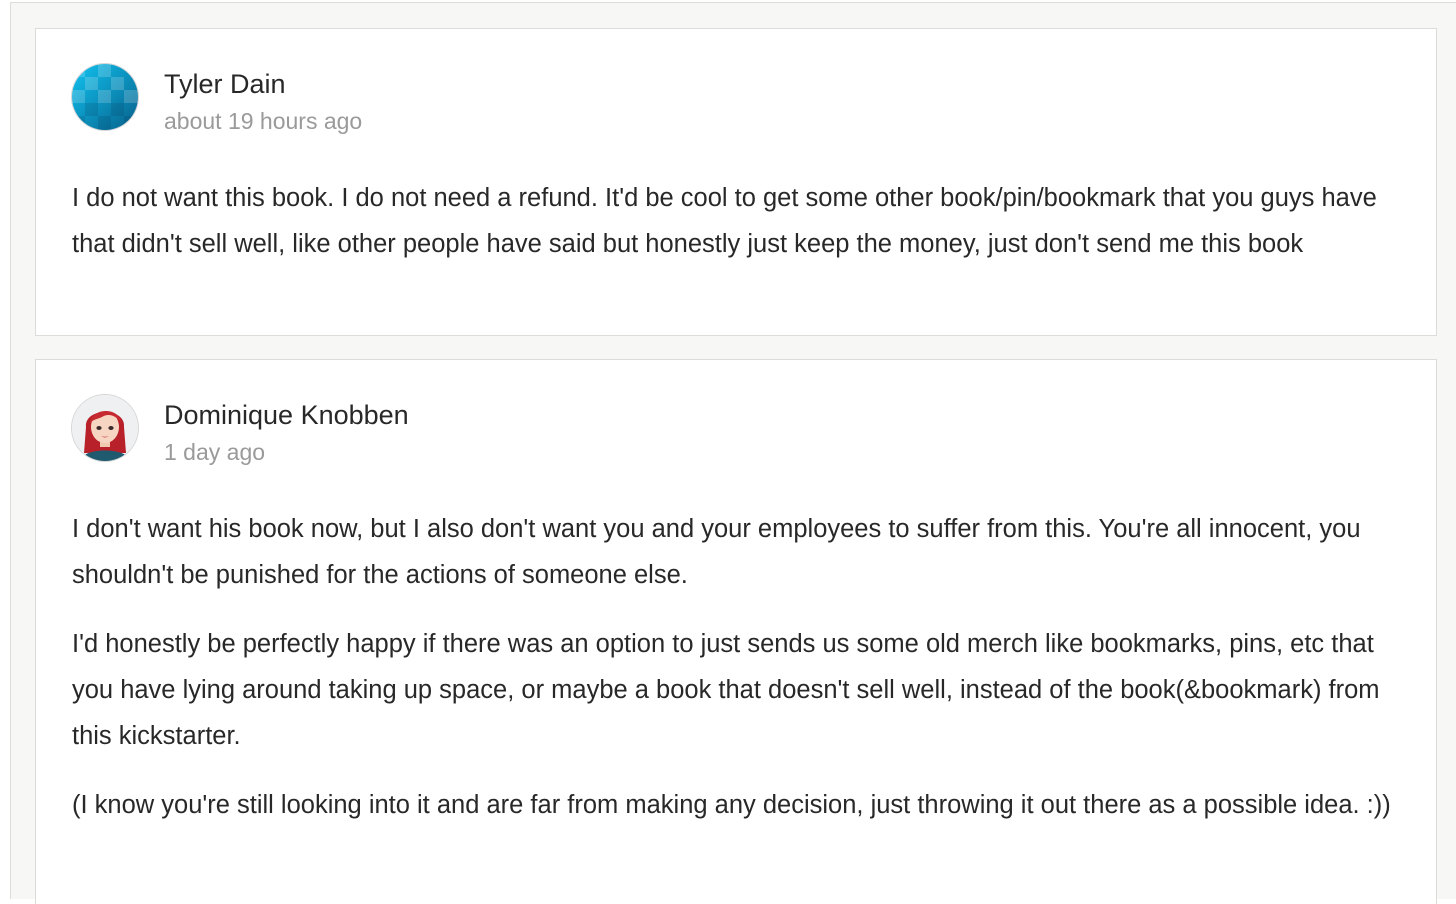 Image resolution: width=1456 pixels, height=904 pixels. Describe the element at coordinates (105, 97) in the screenshot. I see `blue-gradient-avatar-icon` at that location.